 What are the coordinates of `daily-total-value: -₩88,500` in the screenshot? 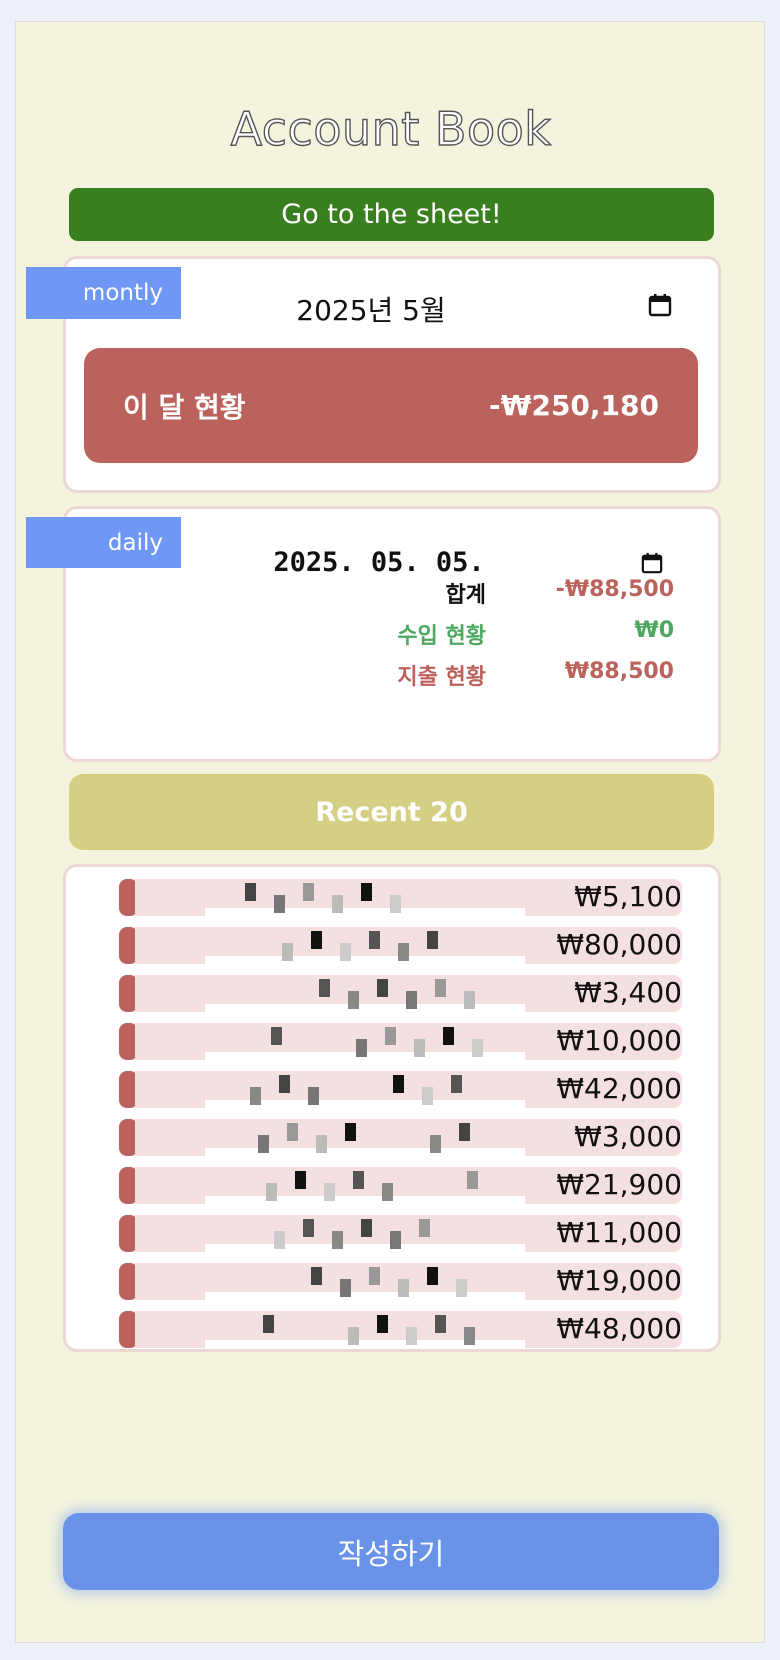 It's located at (614, 589).